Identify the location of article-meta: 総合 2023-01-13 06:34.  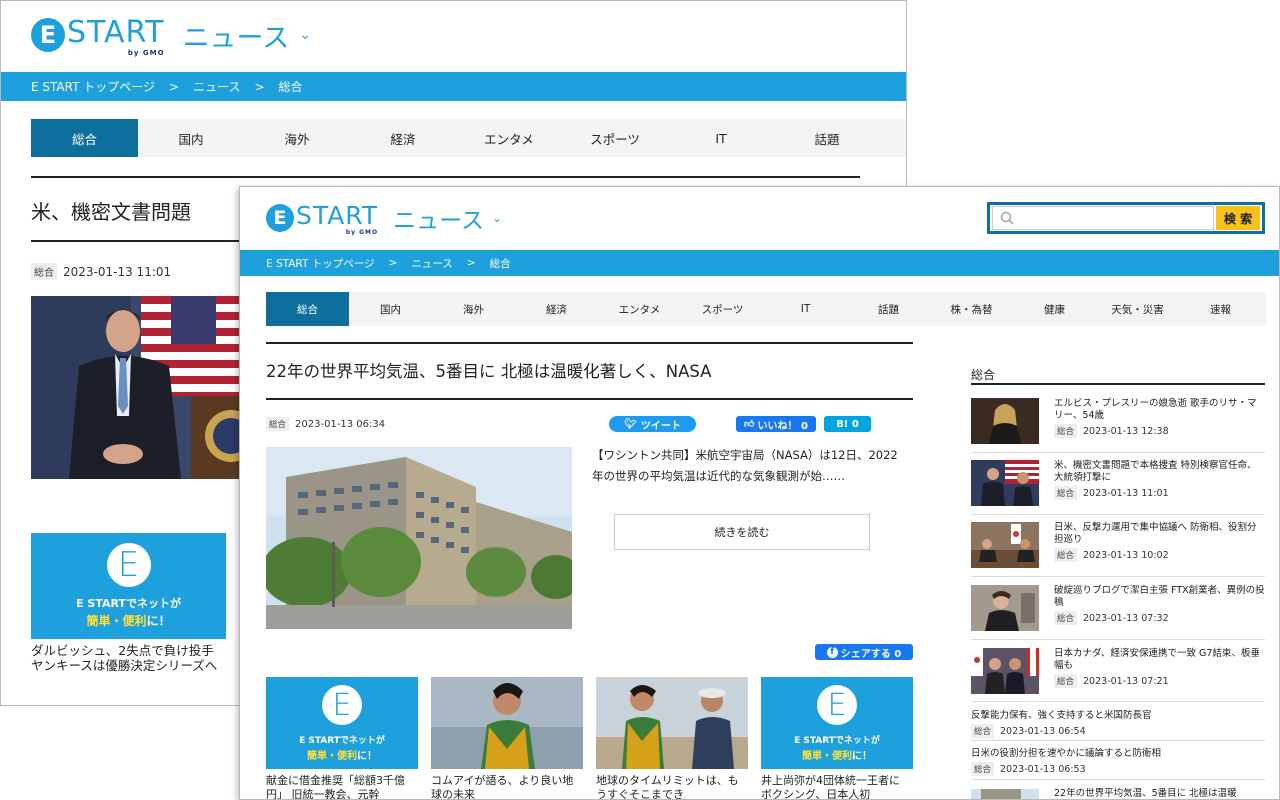
(325, 424).